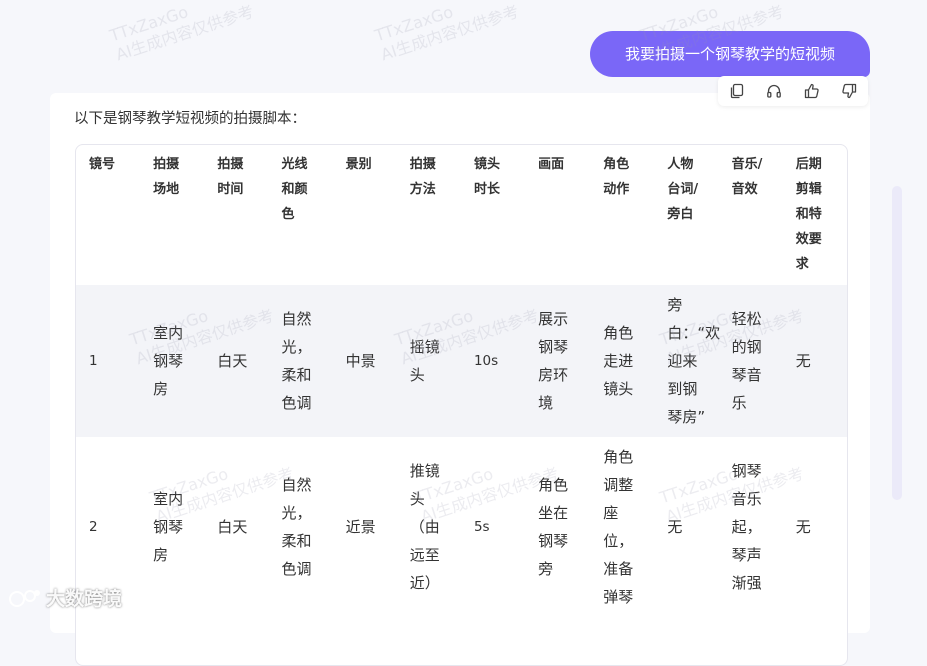 The image size is (927, 666). I want to click on table-cell: 旁白：“欢迎来到钢琴房”, so click(687, 361).